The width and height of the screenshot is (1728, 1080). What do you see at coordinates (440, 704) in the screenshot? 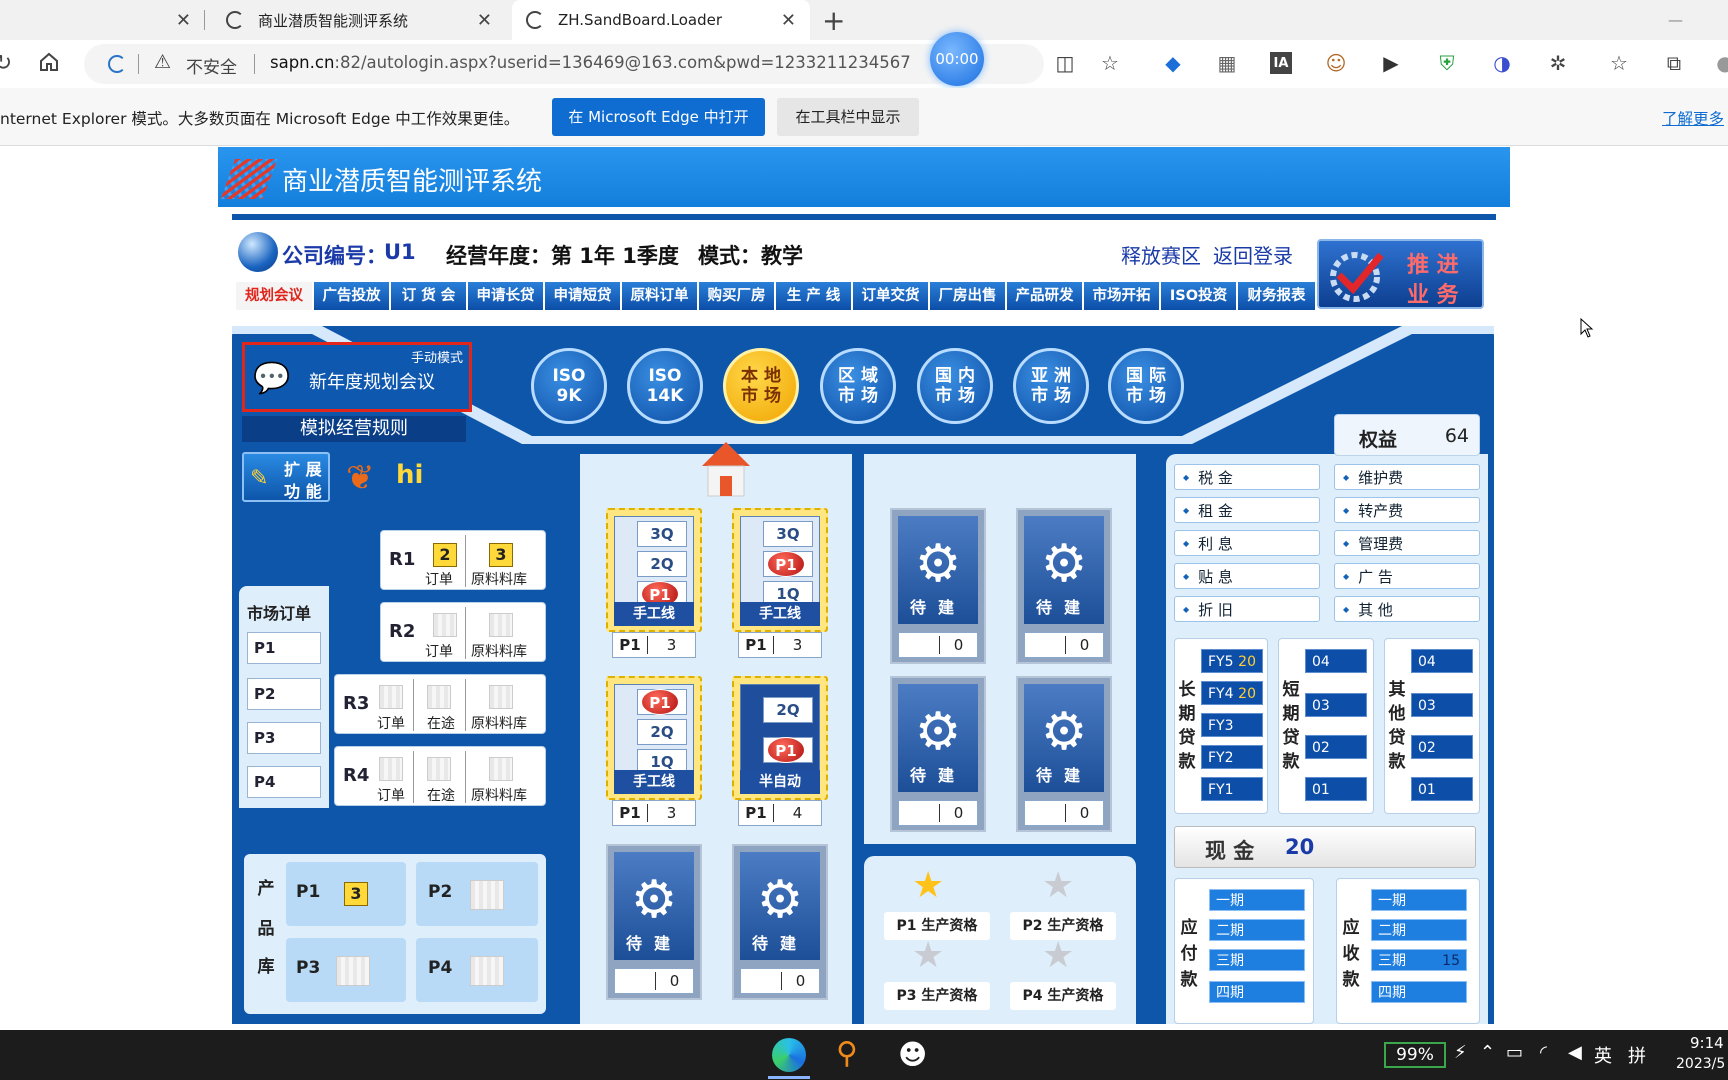
I see `material-r3: R3 订单 在途 原料料库` at bounding box center [440, 704].